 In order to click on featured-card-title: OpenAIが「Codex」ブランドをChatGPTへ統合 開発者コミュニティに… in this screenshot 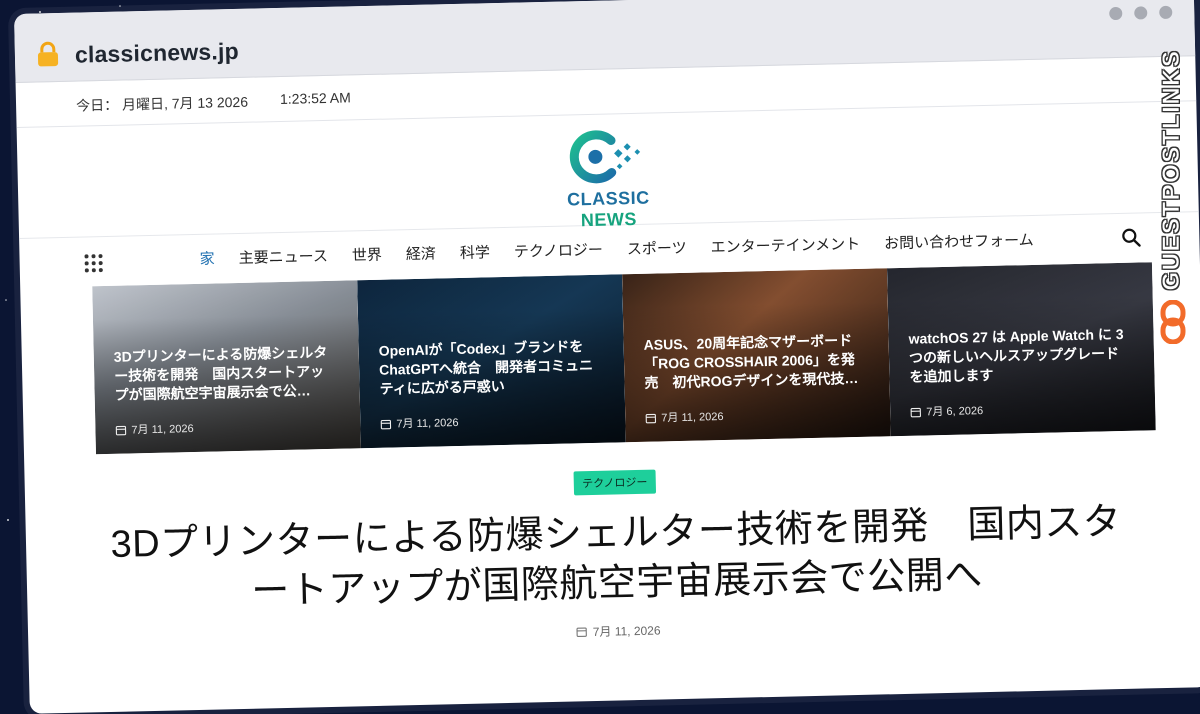, I will do `click(490, 368)`.